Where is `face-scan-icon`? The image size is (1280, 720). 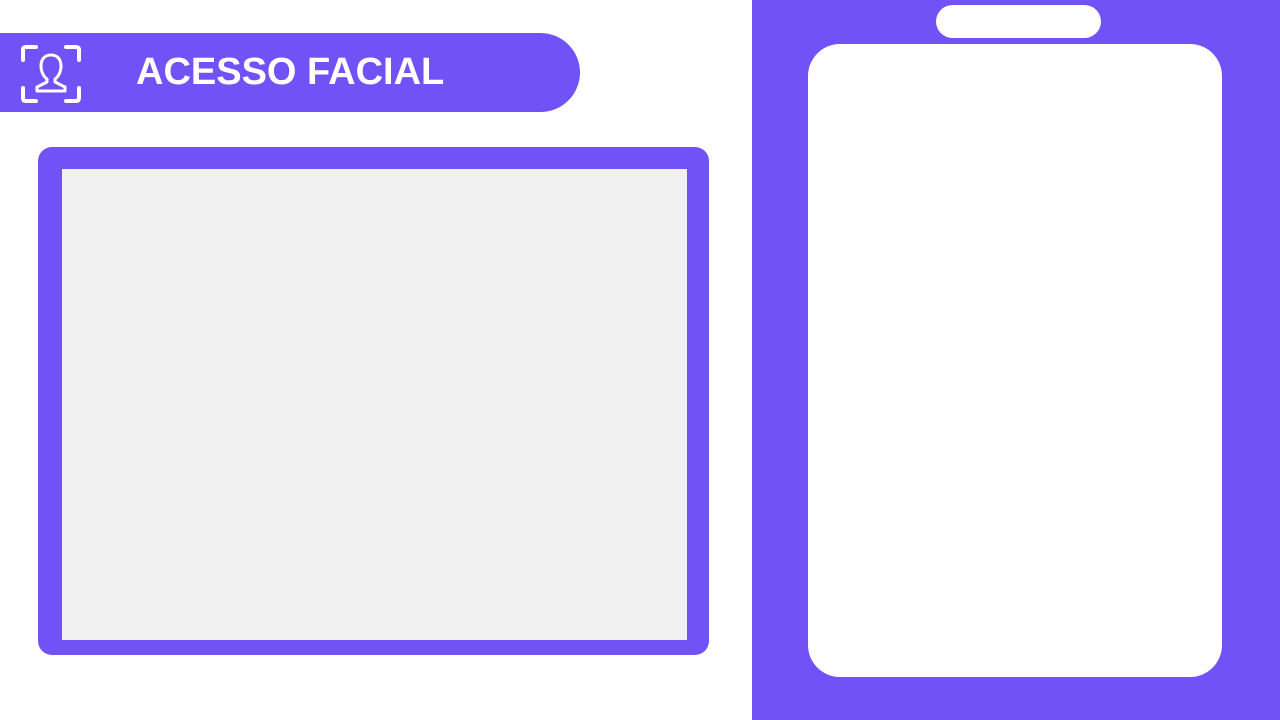
face-scan-icon is located at coordinates (51, 74).